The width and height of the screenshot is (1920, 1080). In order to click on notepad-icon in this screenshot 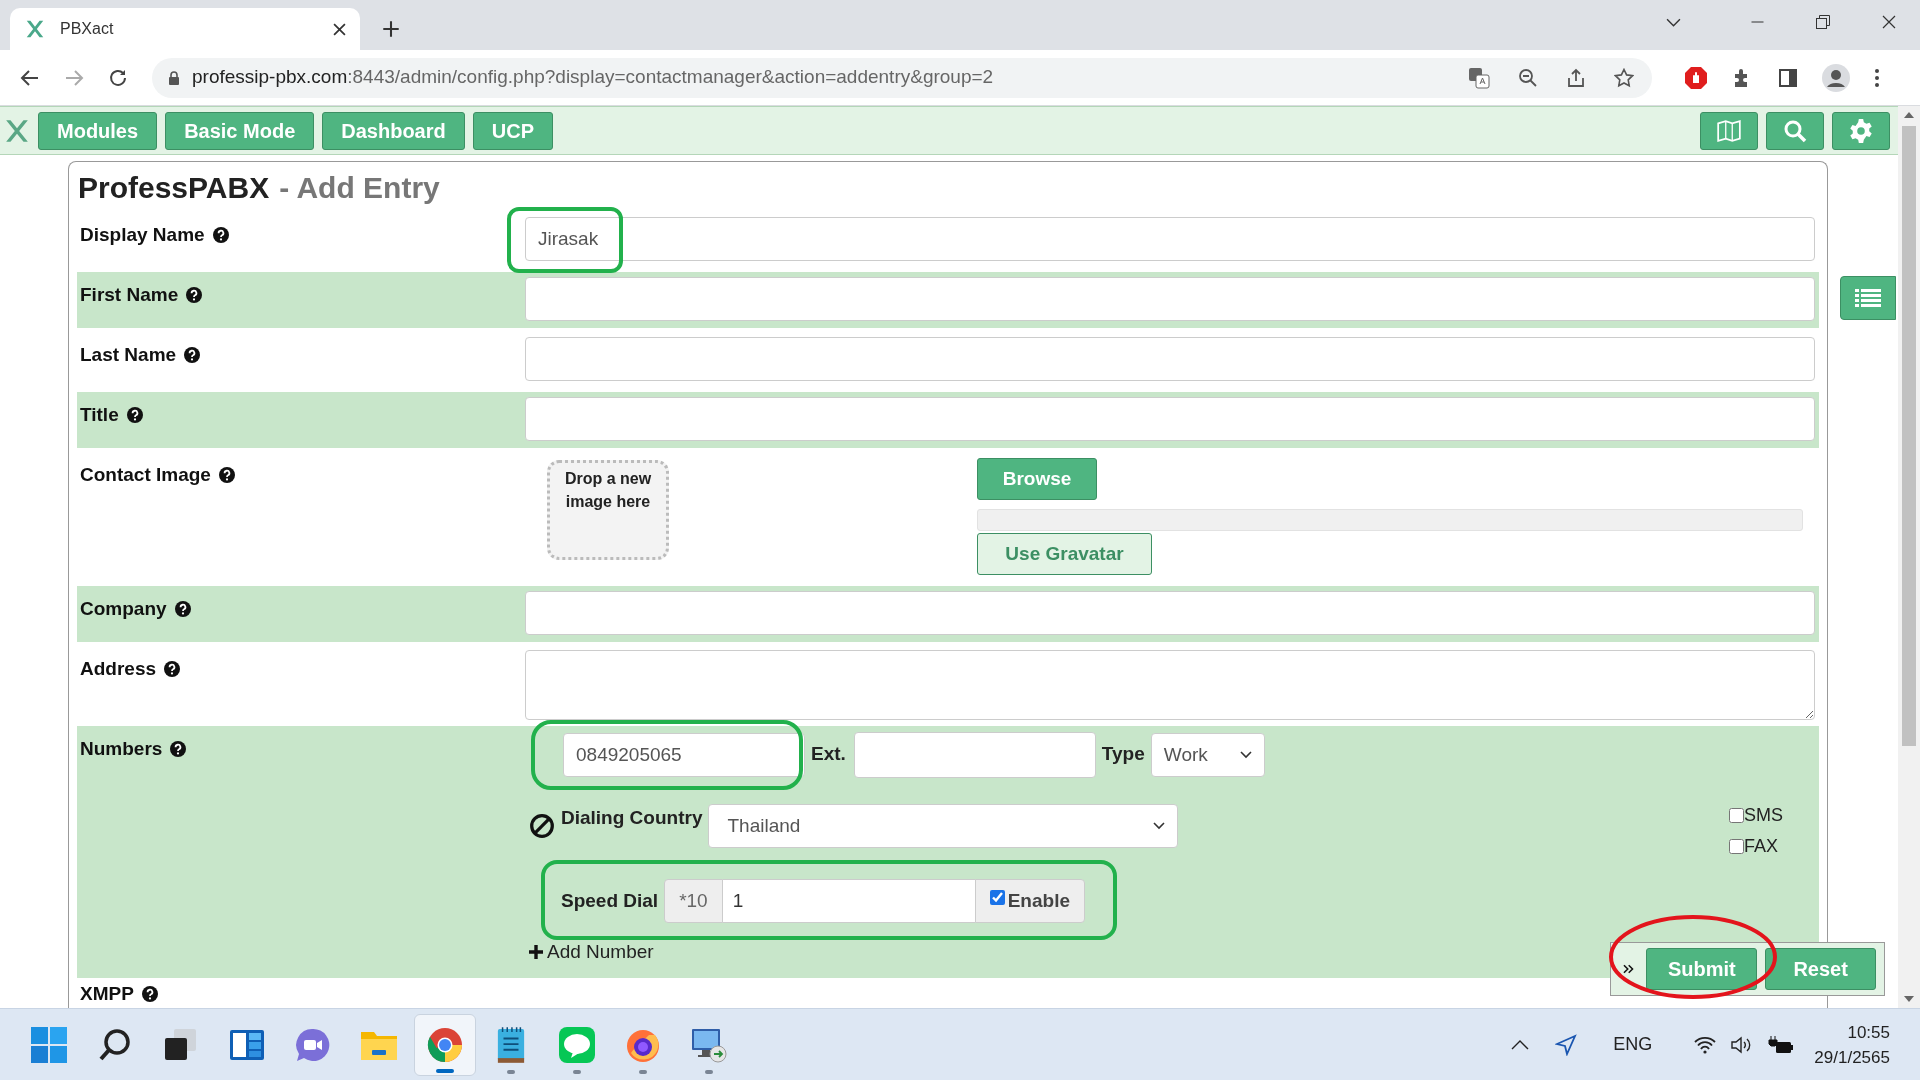, I will do `click(511, 1044)`.